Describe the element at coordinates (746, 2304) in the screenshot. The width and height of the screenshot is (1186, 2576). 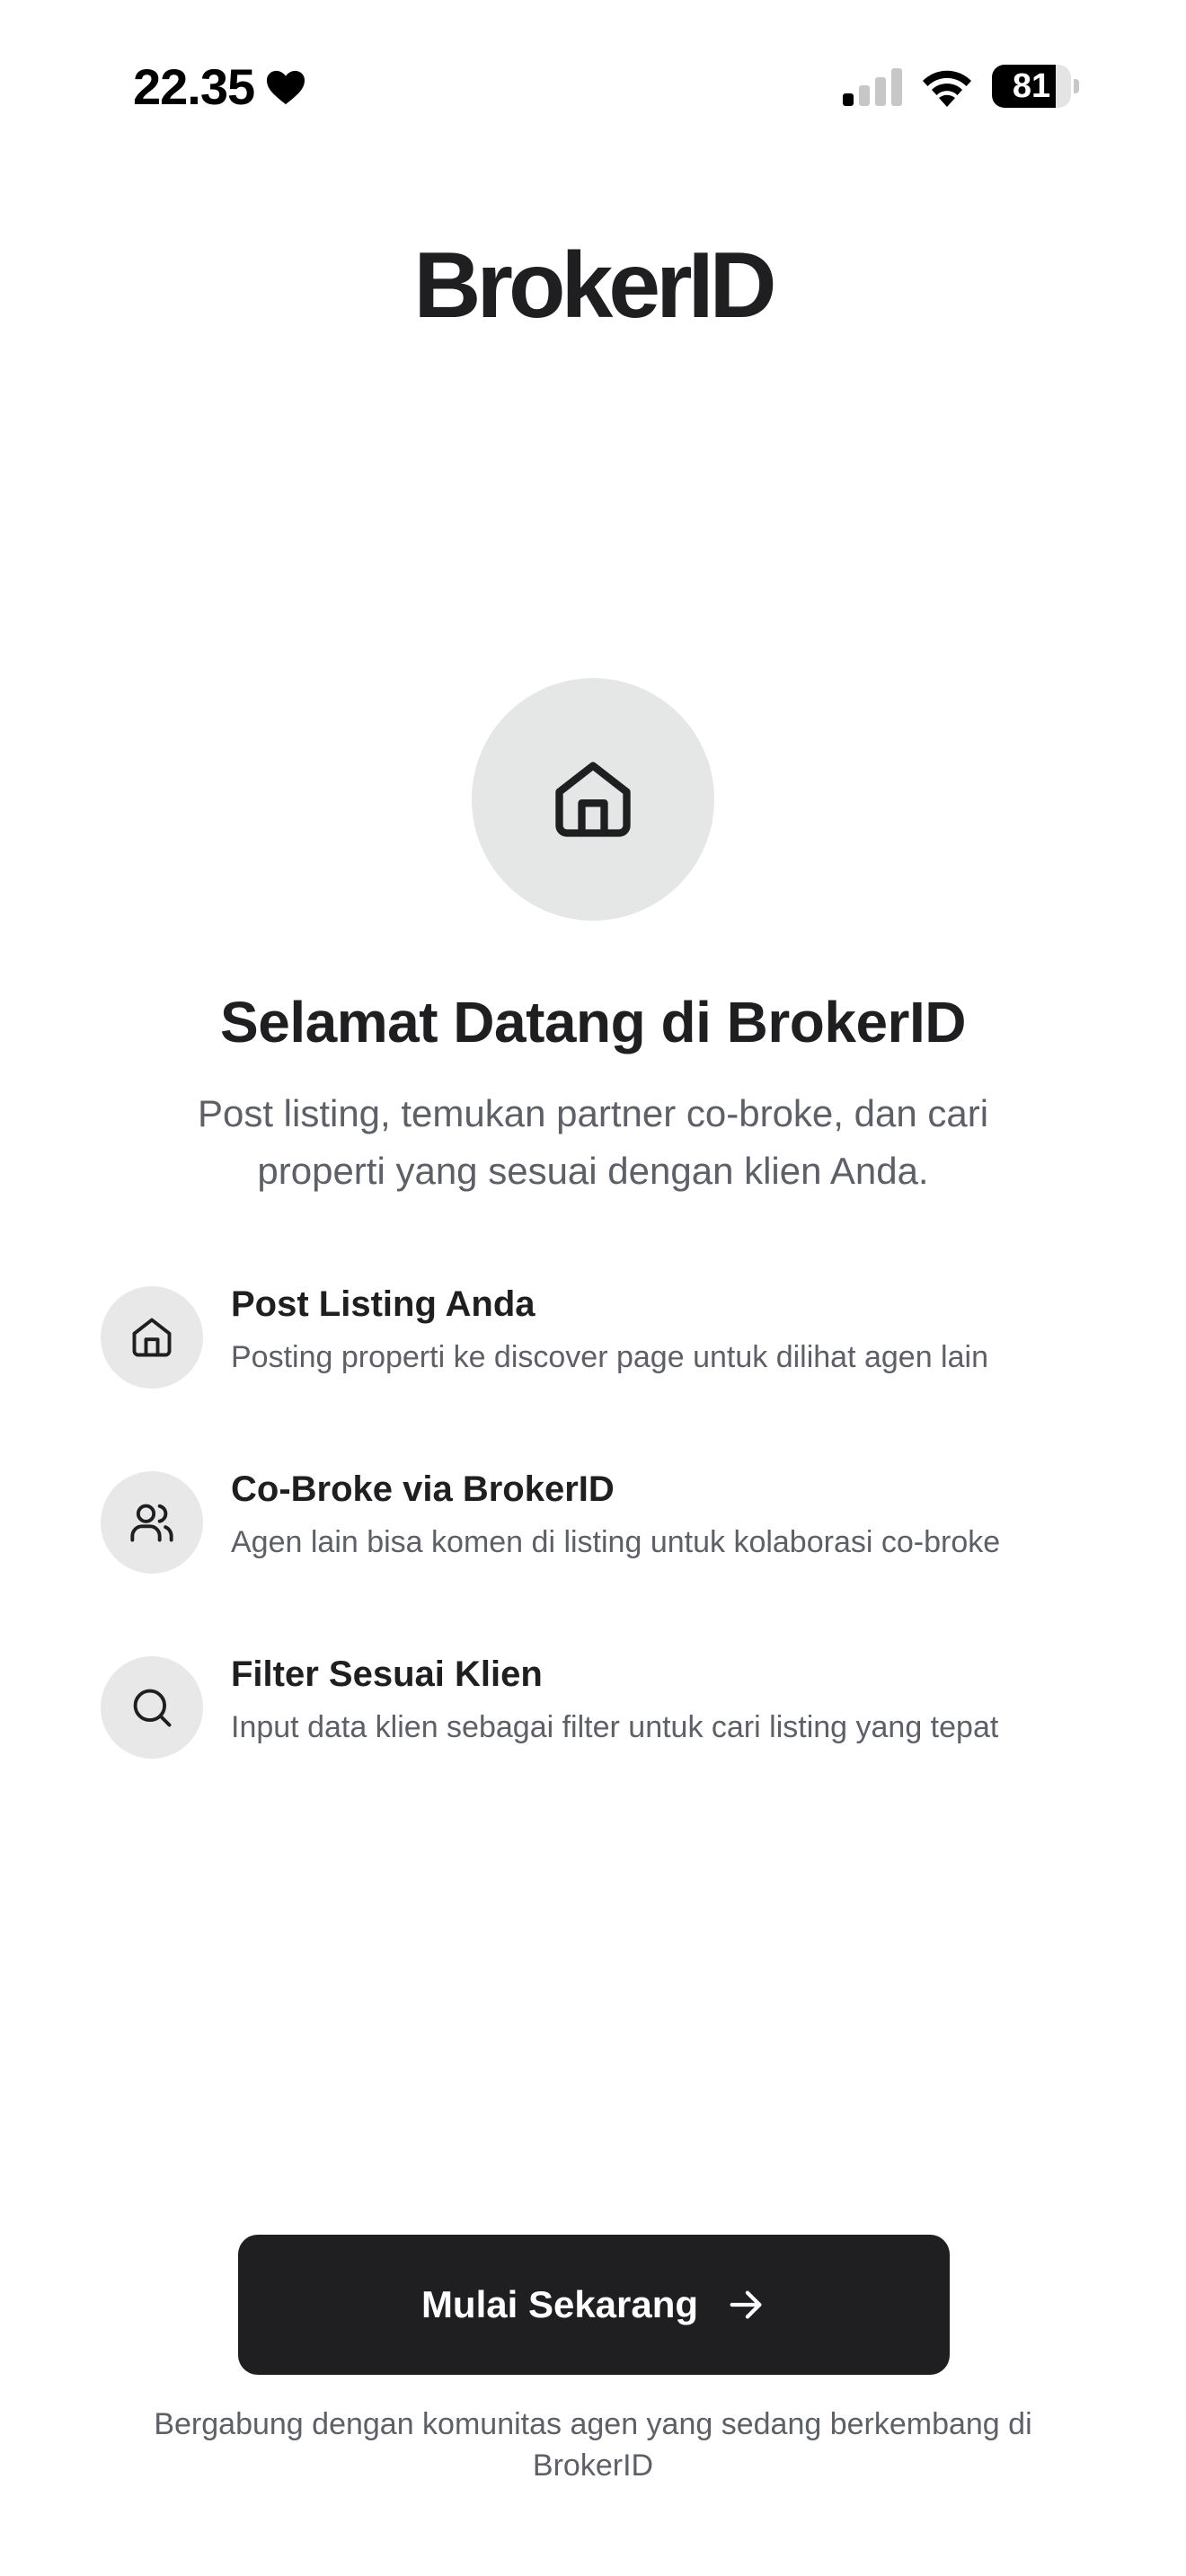
I see `arrow-right-icon` at that location.